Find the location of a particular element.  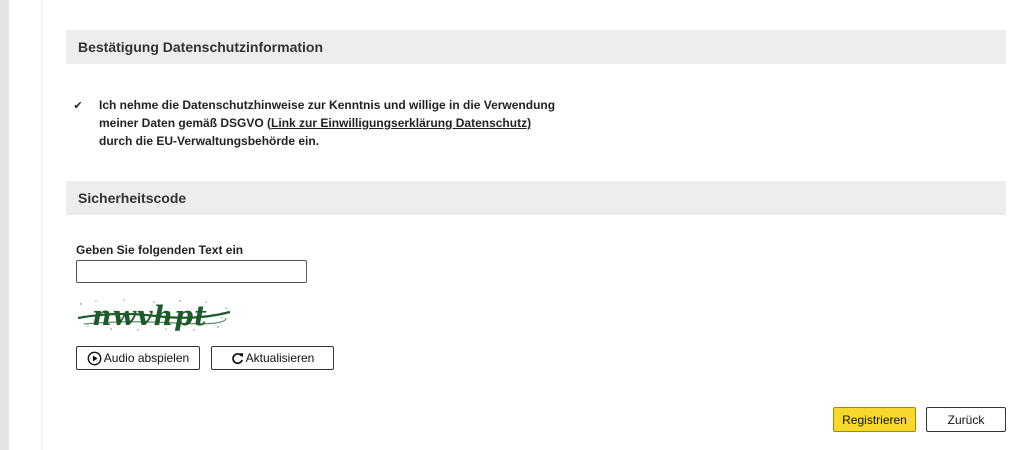

refresh-icon is located at coordinates (237, 358).